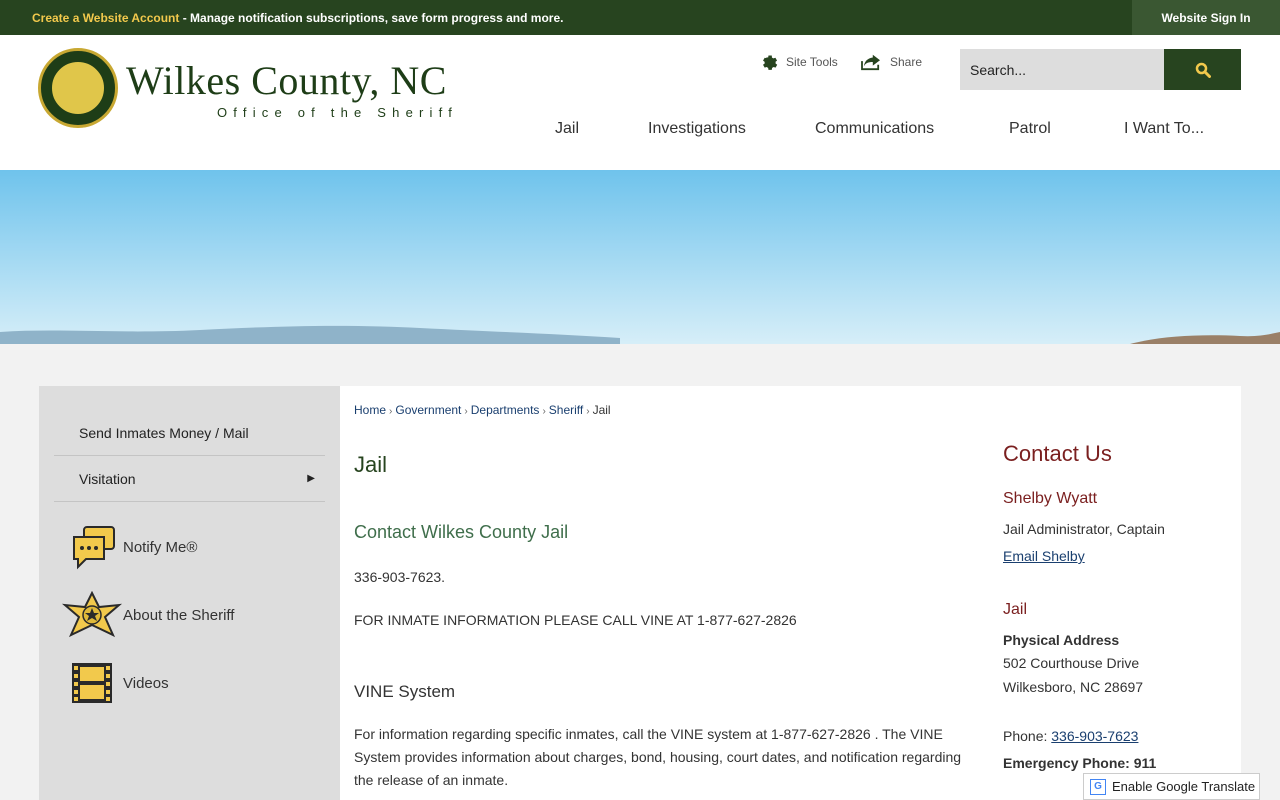  Describe the element at coordinates (1098, 786) in the screenshot. I see `google-icon: G` at that location.